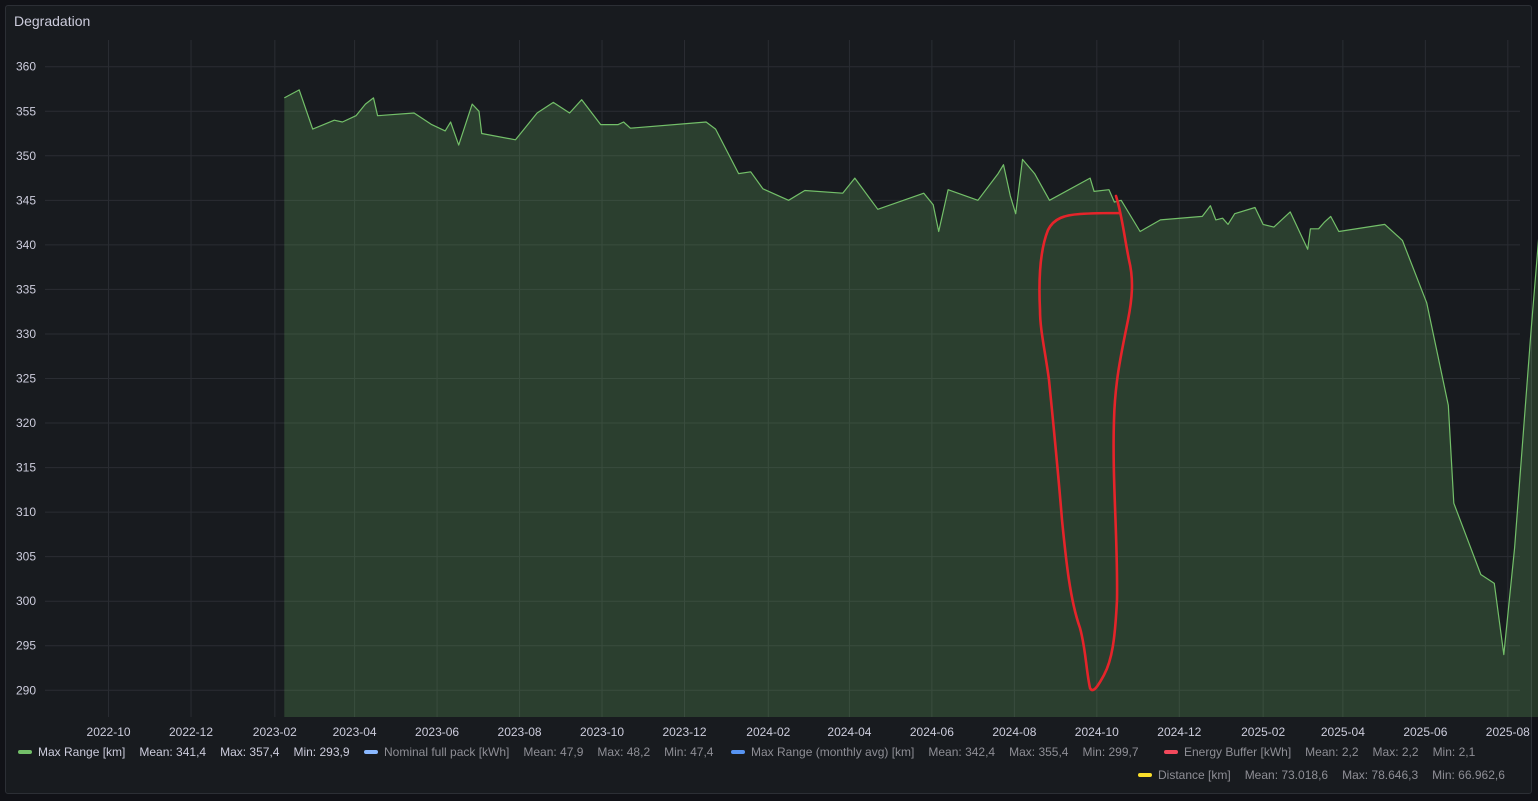 The width and height of the screenshot is (1538, 801). What do you see at coordinates (962, 752) in the screenshot?
I see `legend-stat-mean: Mean: 342,4` at bounding box center [962, 752].